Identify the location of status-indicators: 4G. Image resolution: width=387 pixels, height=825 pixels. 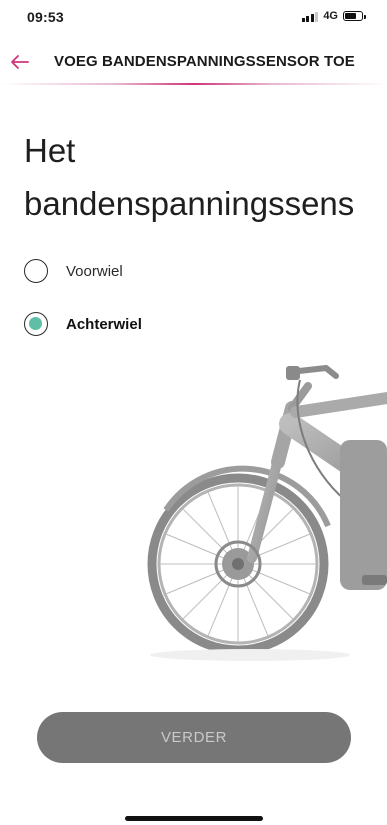
(333, 16).